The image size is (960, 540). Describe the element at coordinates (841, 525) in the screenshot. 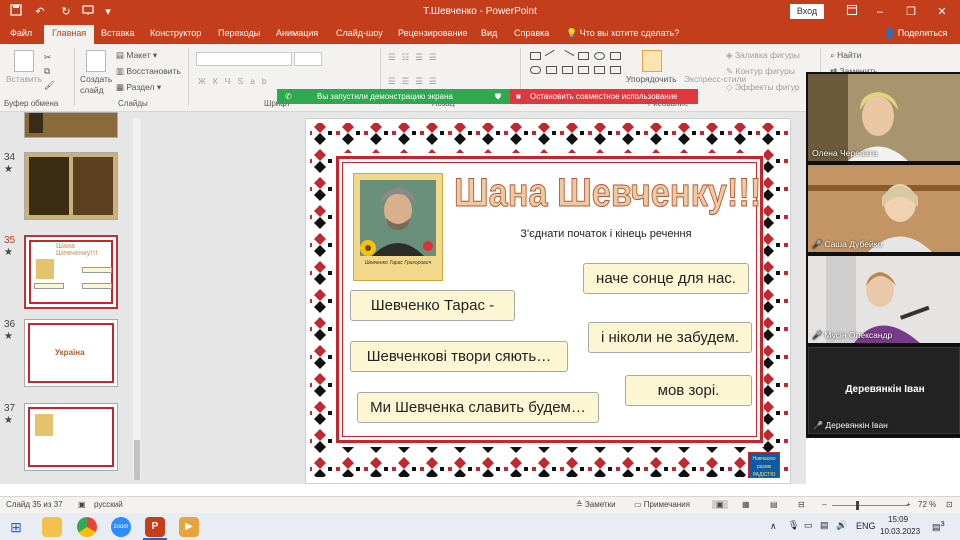

I see `volume-icon: 🔊` at that location.